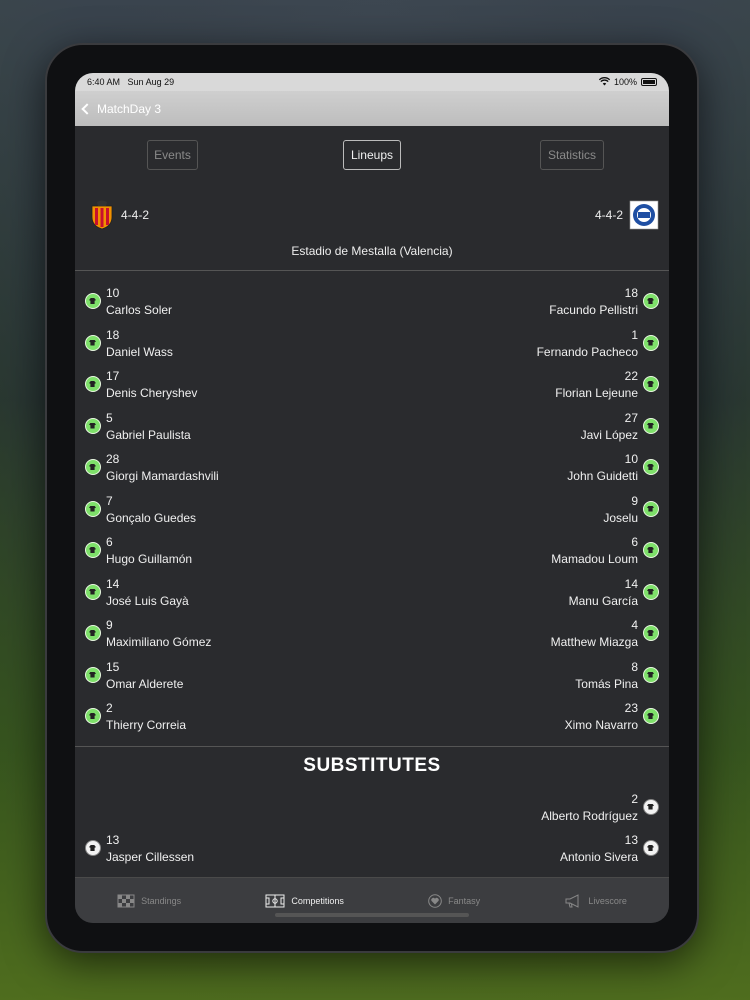  I want to click on away-player: 2 Alberto Rodríguez, so click(589, 808).